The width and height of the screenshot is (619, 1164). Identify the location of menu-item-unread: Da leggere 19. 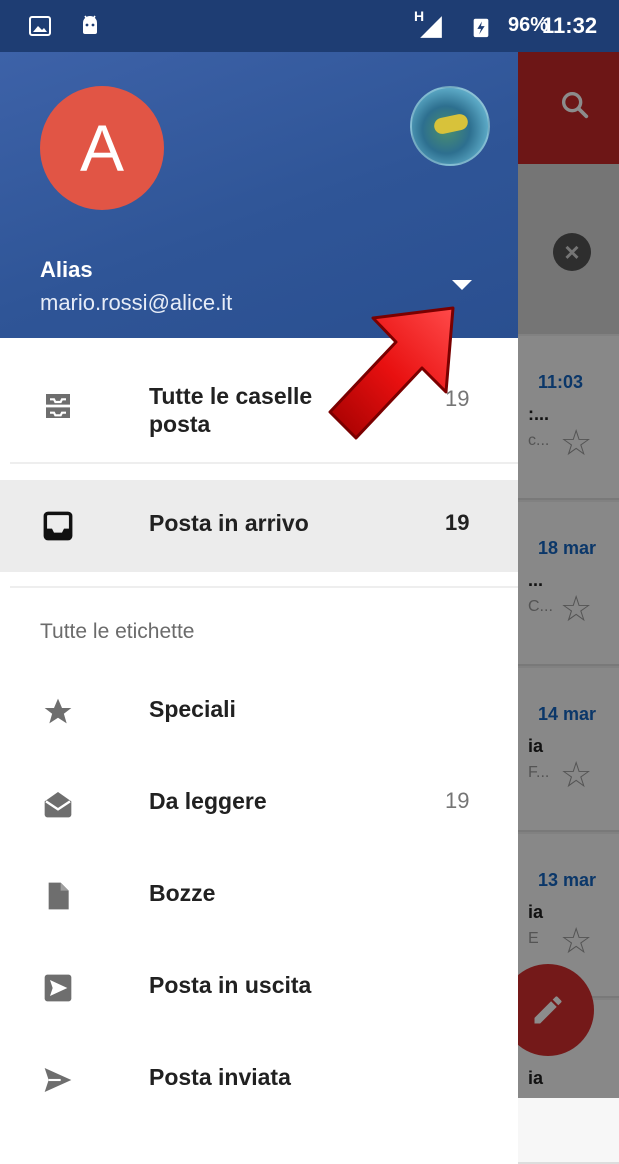
(259, 804).